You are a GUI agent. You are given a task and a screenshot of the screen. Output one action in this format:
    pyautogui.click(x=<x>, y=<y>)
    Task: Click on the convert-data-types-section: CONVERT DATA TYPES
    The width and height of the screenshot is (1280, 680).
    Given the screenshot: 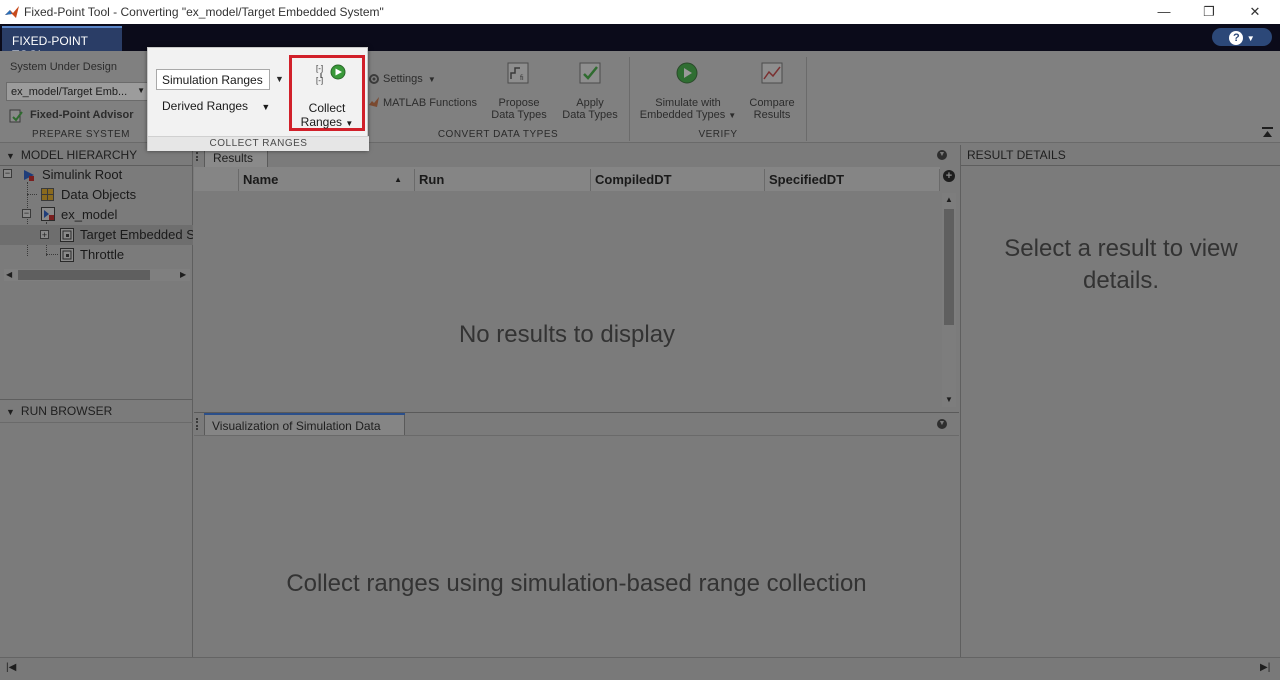 What is the action you would take?
    pyautogui.click(x=498, y=134)
    